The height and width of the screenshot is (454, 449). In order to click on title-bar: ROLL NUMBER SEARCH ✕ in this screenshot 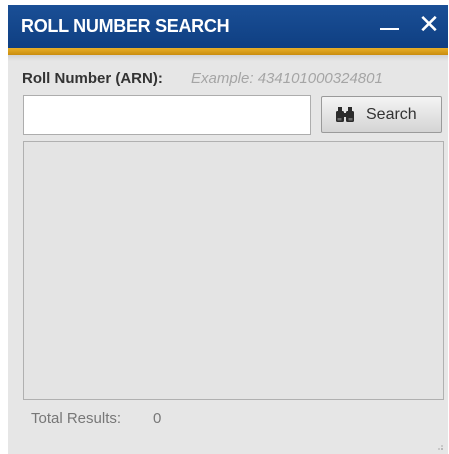, I will do `click(228, 26)`.